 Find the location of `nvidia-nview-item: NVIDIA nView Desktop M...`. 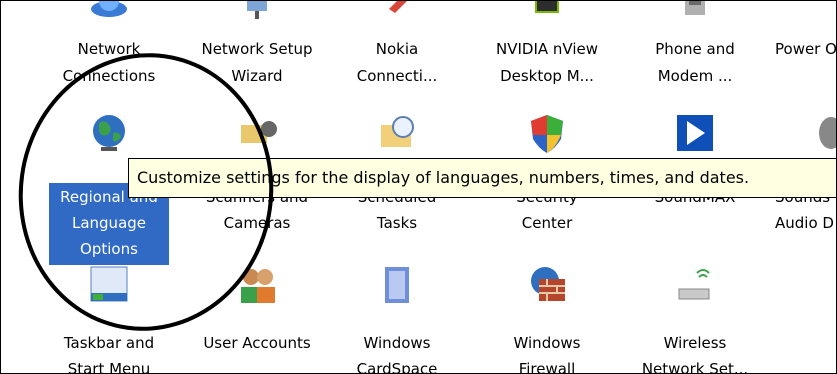

nvidia-nview-item: NVIDIA nView Desktop M... is located at coordinates (547, 51).